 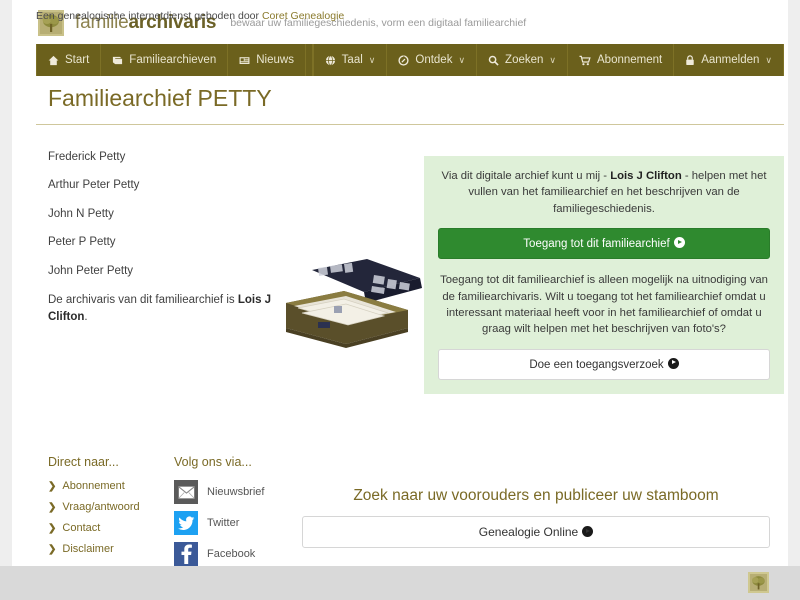 I want to click on nav-label: Taal, so click(x=352, y=60).